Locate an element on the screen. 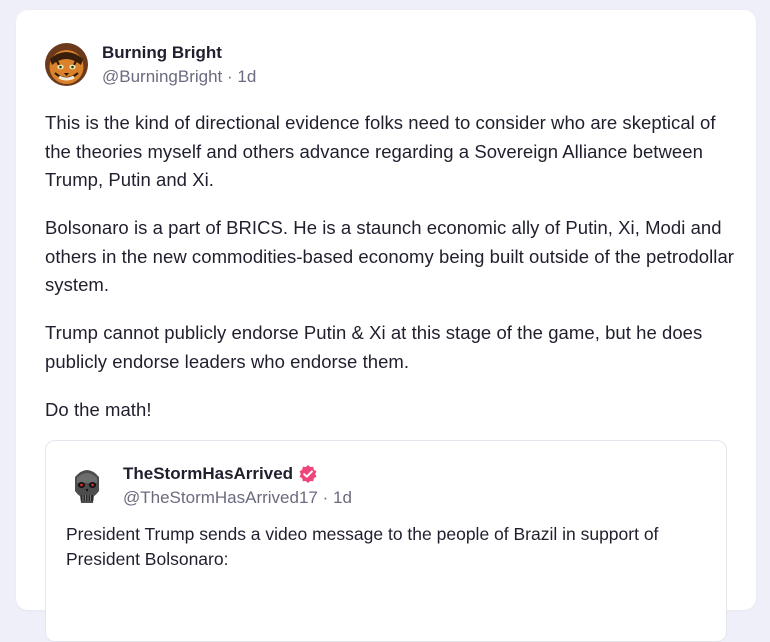 The image size is (770, 642). author-info: Burning Bright @BurningBright · 1d is located at coordinates (179, 64).